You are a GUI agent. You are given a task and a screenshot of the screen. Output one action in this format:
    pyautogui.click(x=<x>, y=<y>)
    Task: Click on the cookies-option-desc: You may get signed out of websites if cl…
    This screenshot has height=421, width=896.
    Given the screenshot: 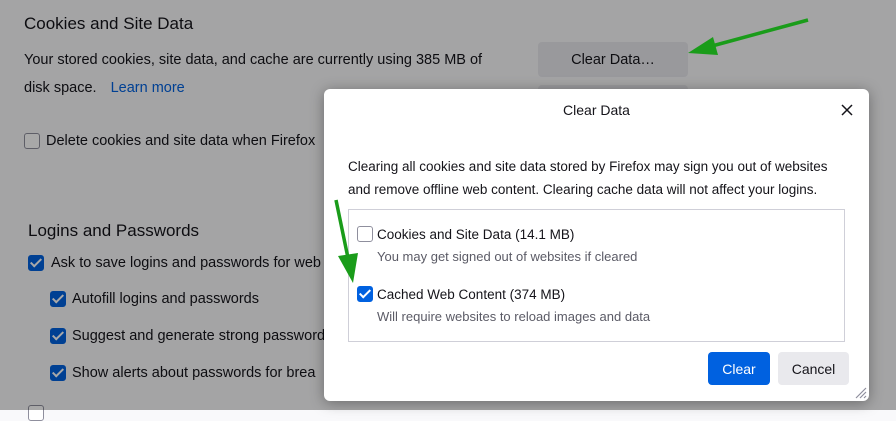 What is the action you would take?
    pyautogui.click(x=507, y=256)
    